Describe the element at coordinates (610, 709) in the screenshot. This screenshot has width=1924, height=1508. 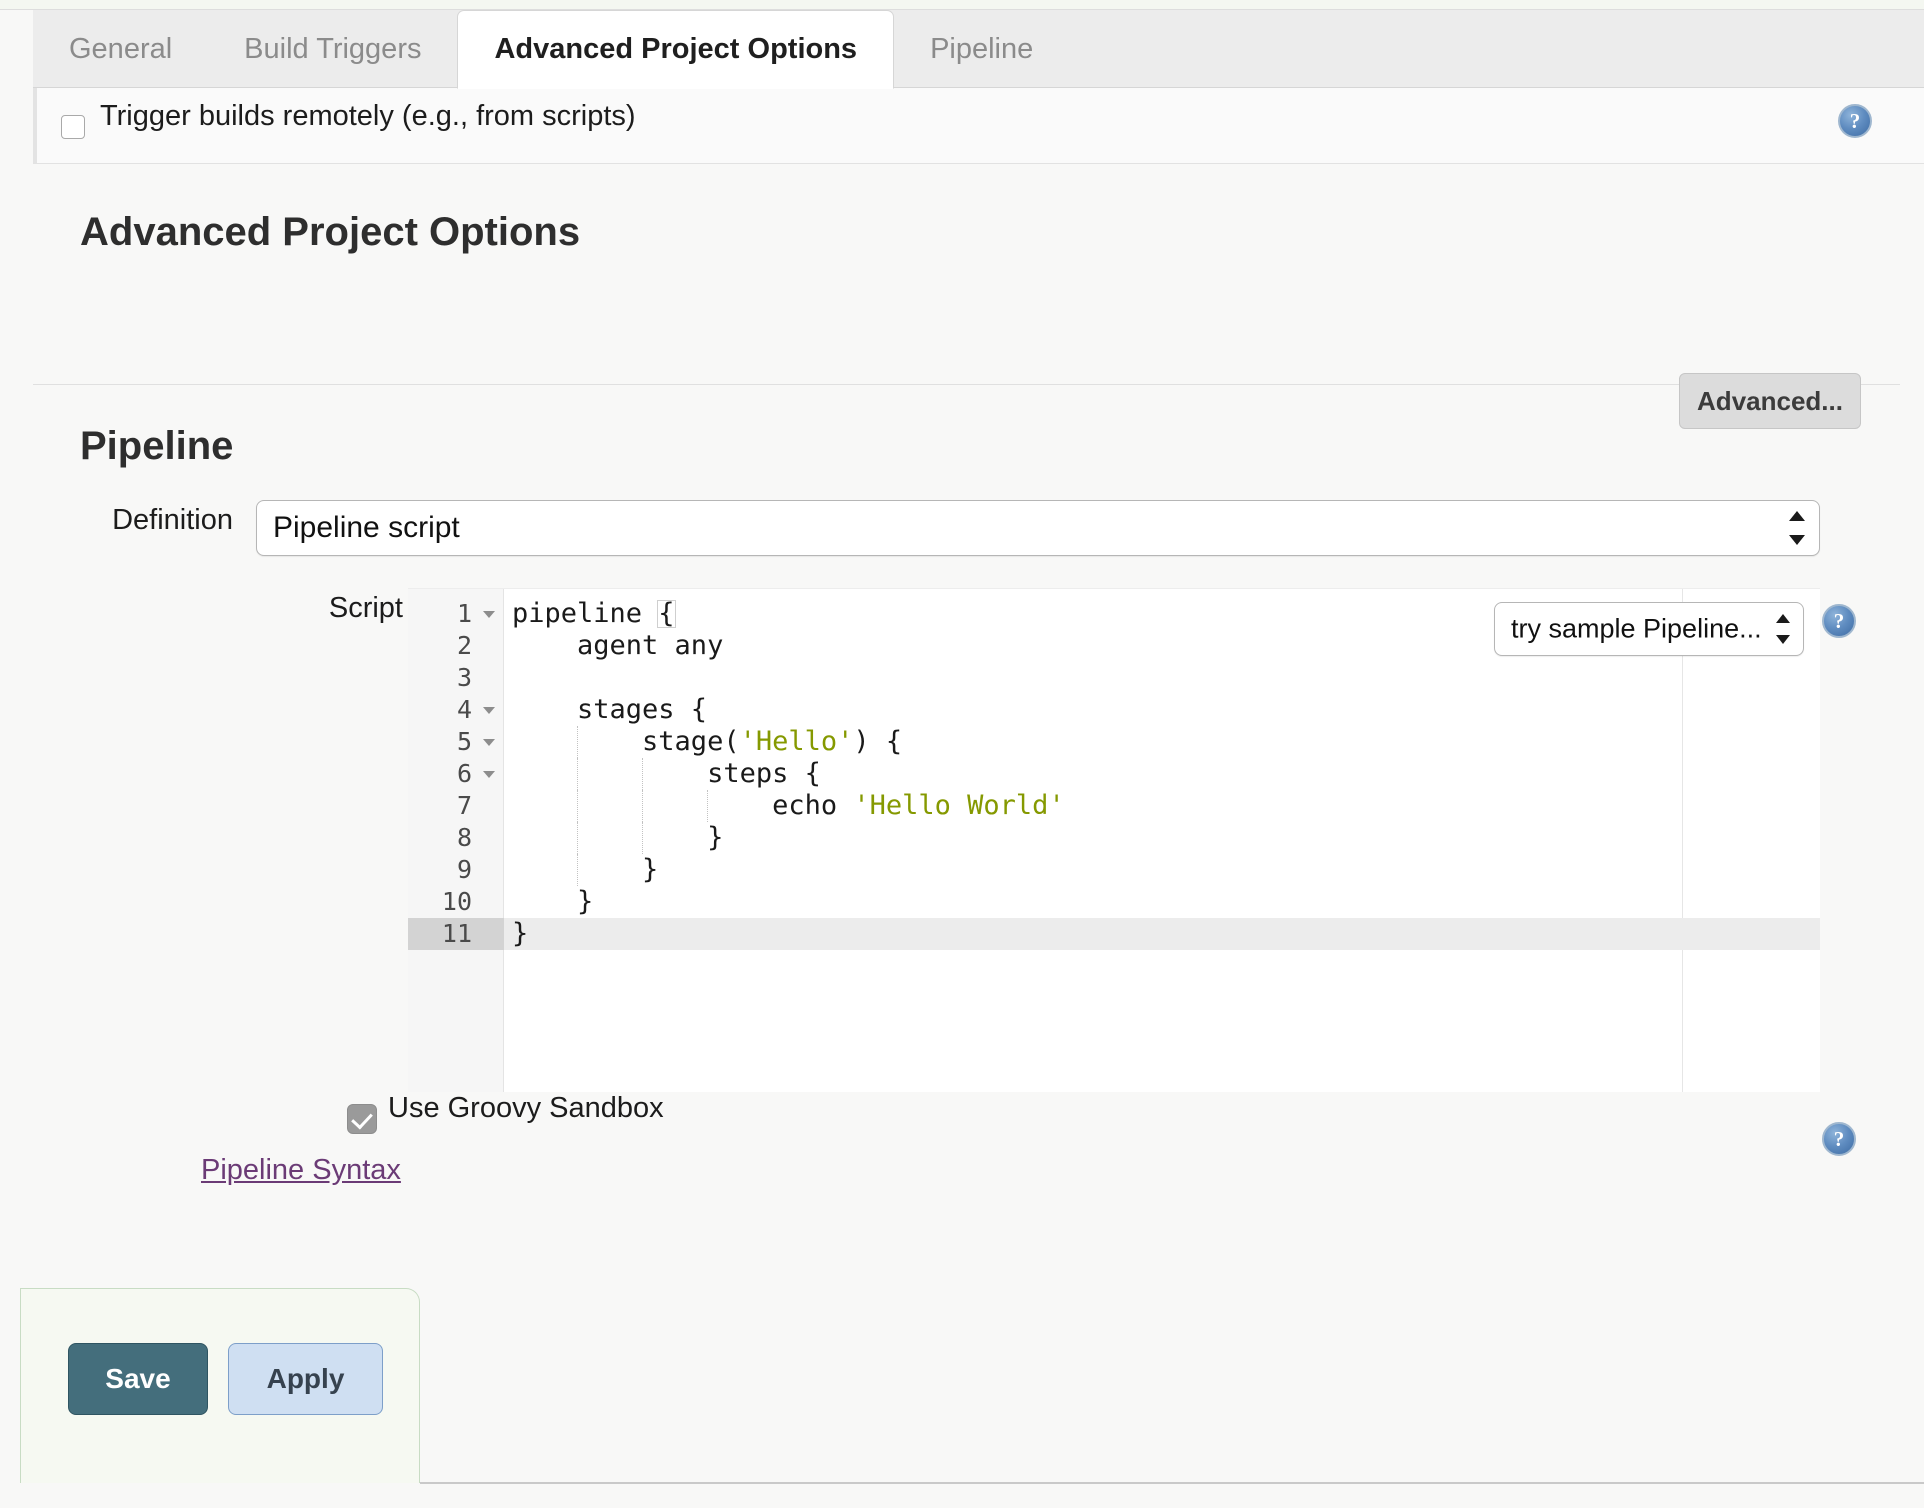
I see `code-text: stages {` at that location.